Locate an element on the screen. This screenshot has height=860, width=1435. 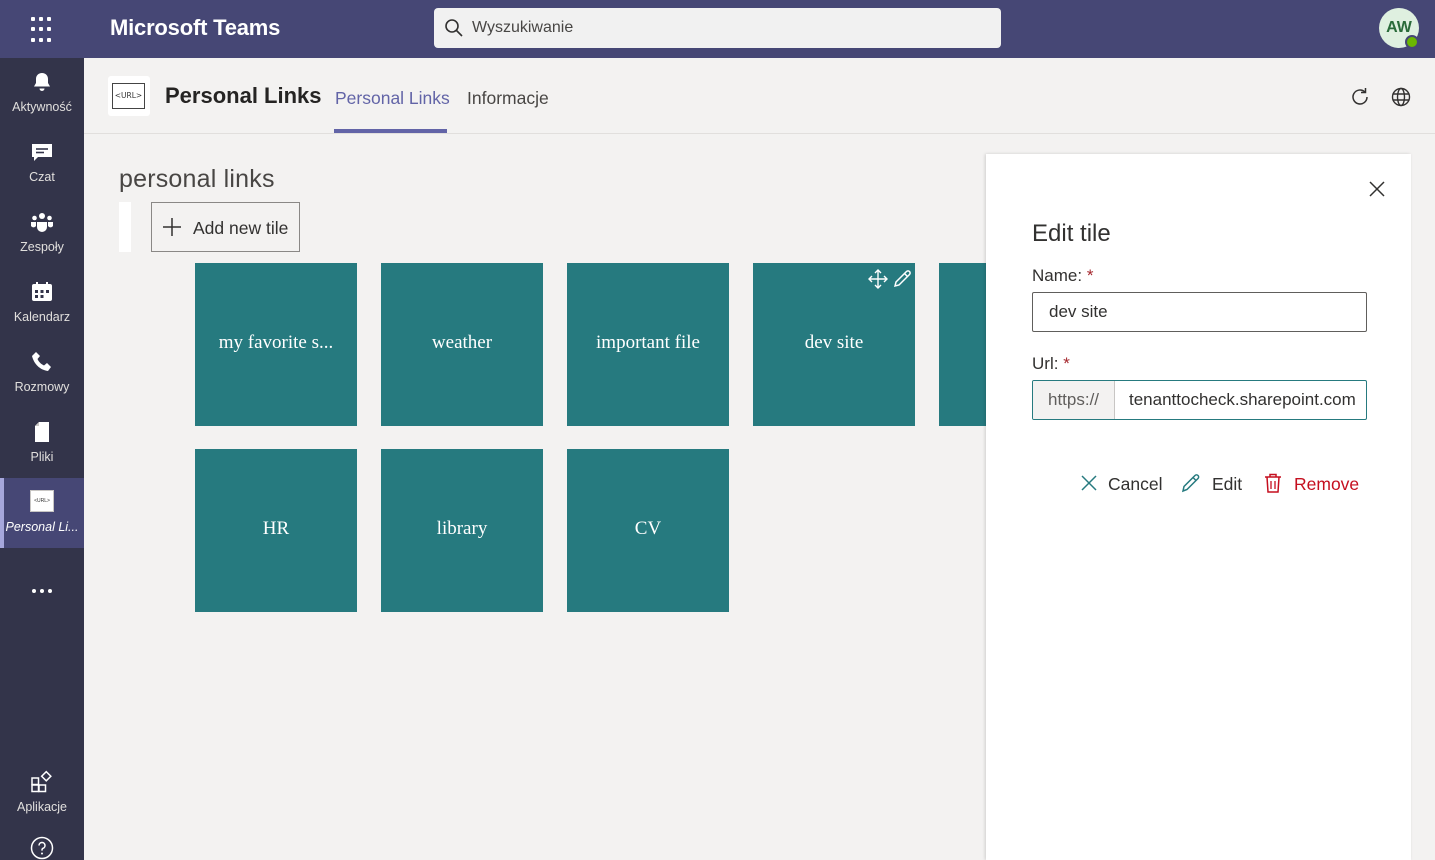
url-prefix: https:// is located at coordinates (1074, 400).